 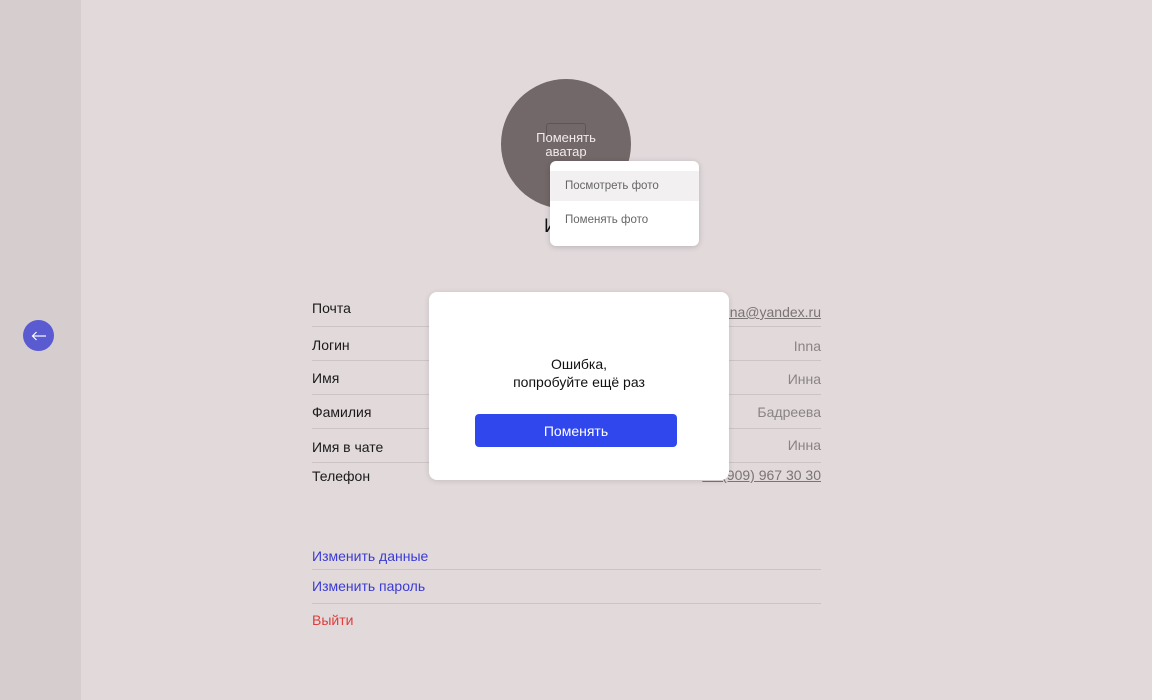 What do you see at coordinates (579, 382) in the screenshot?
I see `error-message-line2: попробуйте ещё раз` at bounding box center [579, 382].